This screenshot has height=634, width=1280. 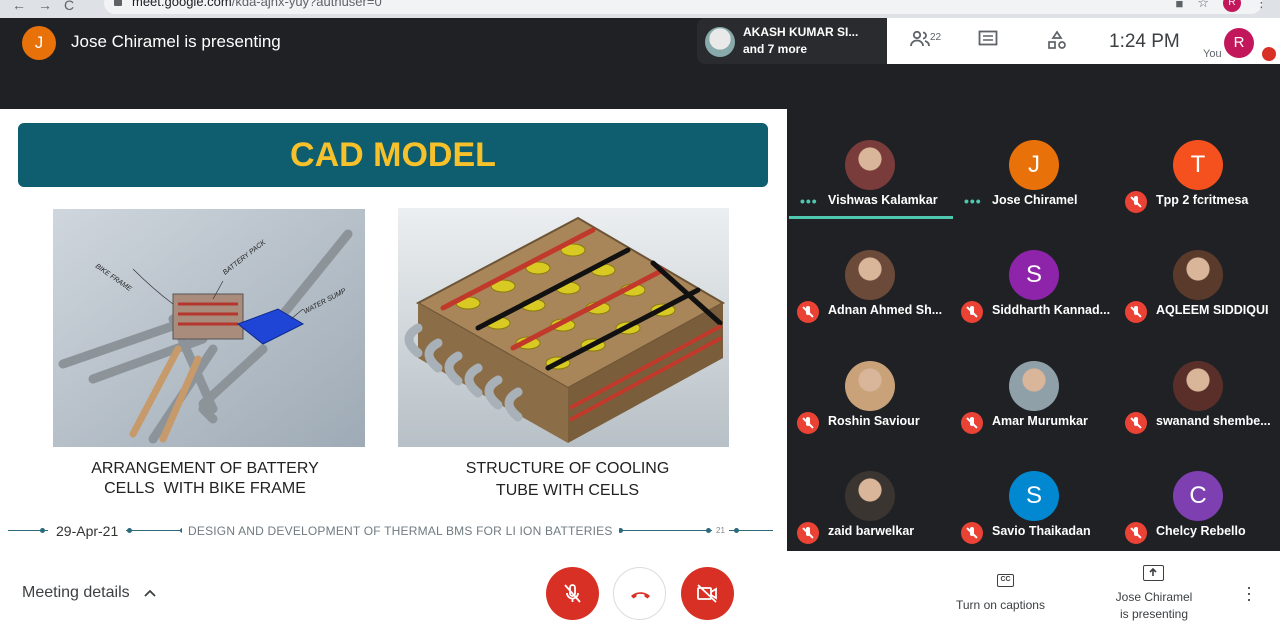 I want to click on participant-tile: J ••• Jose Chiramel, so click(x=1034, y=164).